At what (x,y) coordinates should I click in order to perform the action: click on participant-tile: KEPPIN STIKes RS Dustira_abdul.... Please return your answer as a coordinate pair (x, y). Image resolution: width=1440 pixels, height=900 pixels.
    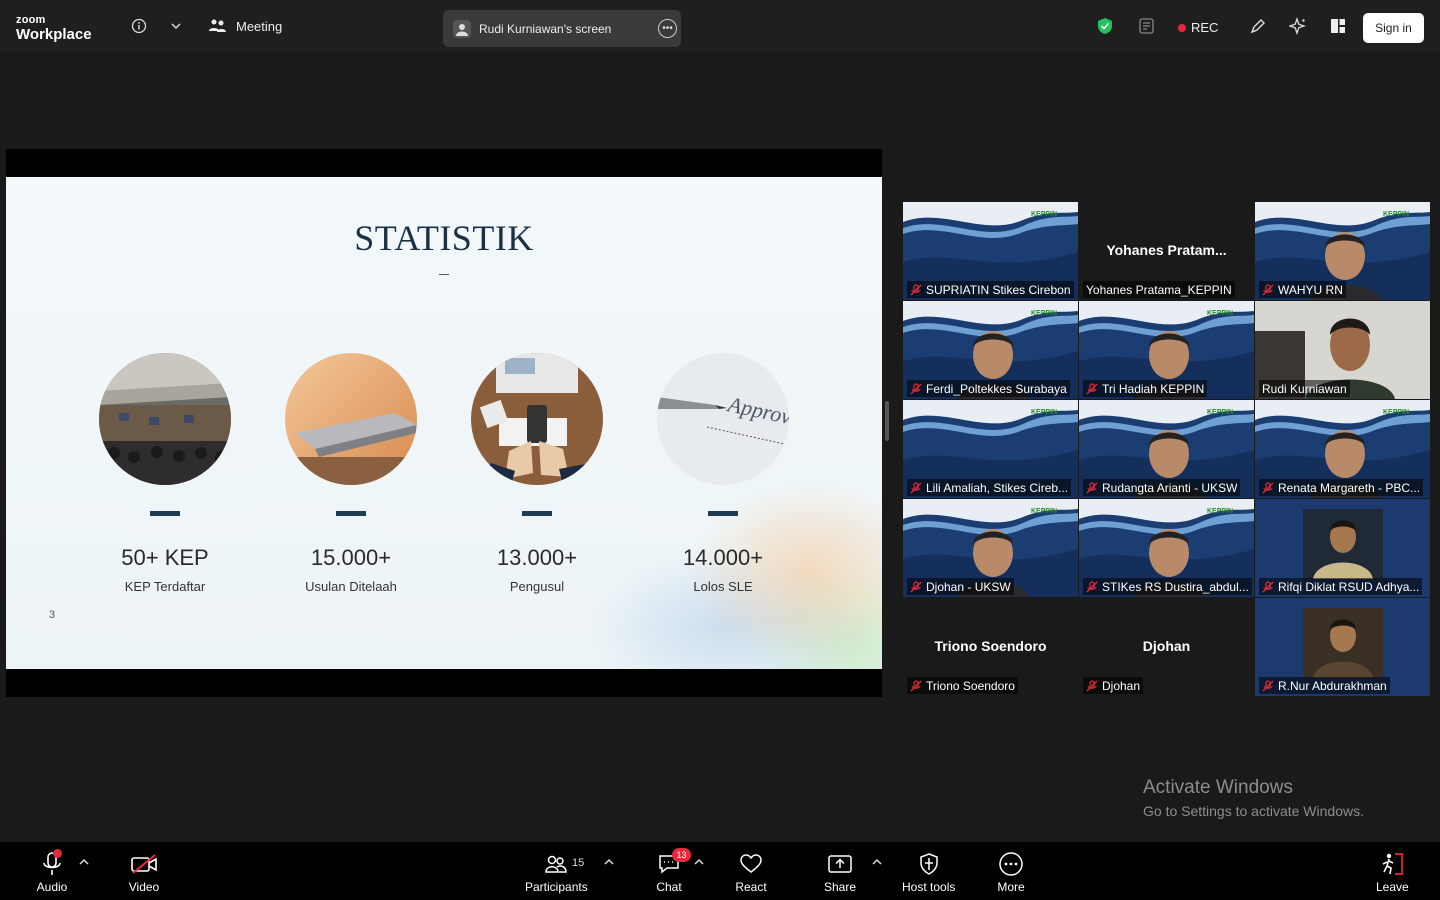
    Looking at the image, I should click on (1166, 548).